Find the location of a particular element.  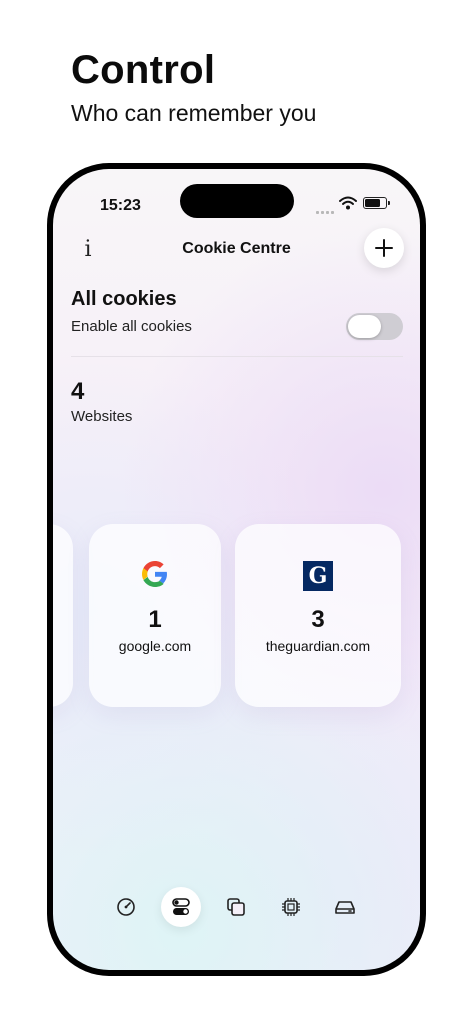

site-cookie-count: 3 is located at coordinates (318, 619).